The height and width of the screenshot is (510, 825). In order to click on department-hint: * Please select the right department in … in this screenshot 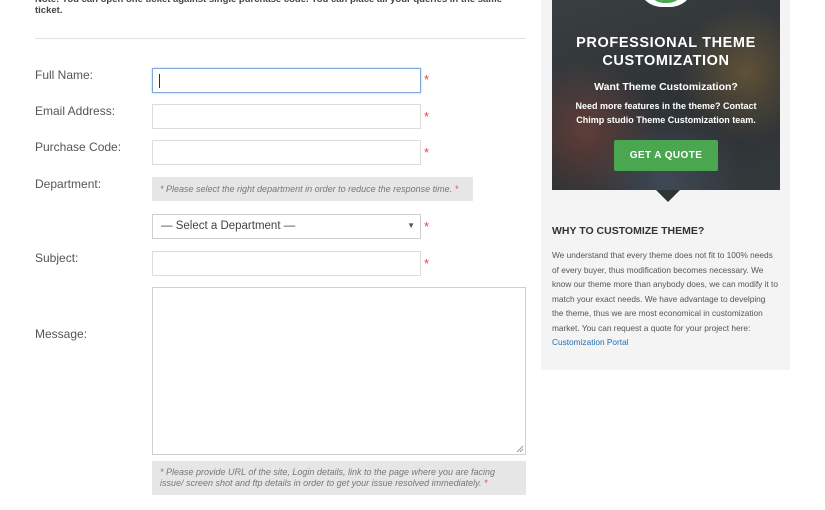, I will do `click(312, 189)`.